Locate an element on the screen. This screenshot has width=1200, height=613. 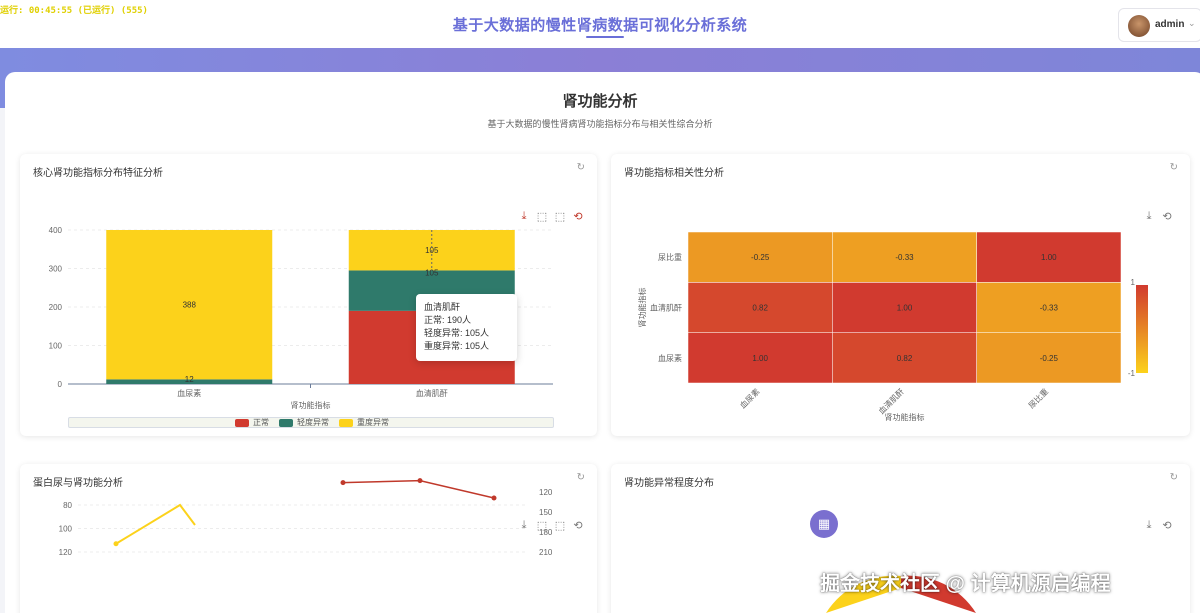
legend-item: 重度异常 is located at coordinates (364, 422).